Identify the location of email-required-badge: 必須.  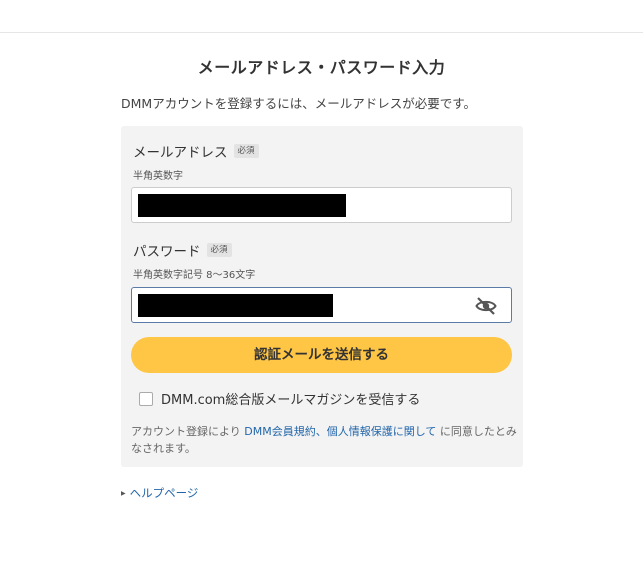
(246, 151).